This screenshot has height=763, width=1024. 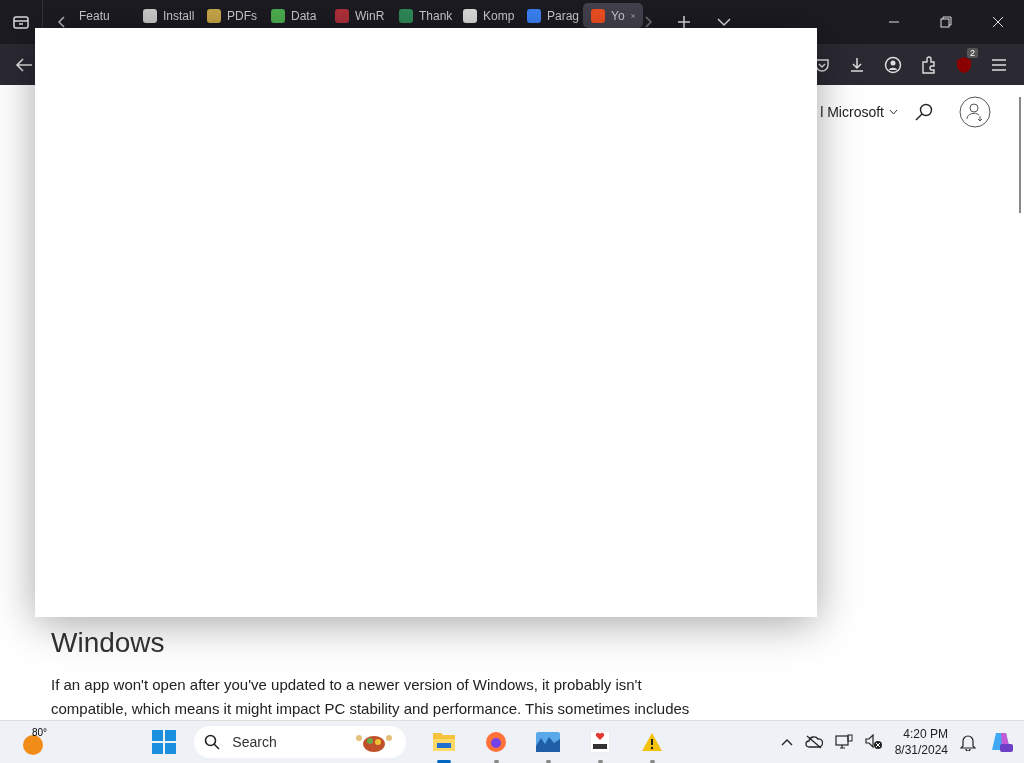 I want to click on restore-icon, so click(x=946, y=22).